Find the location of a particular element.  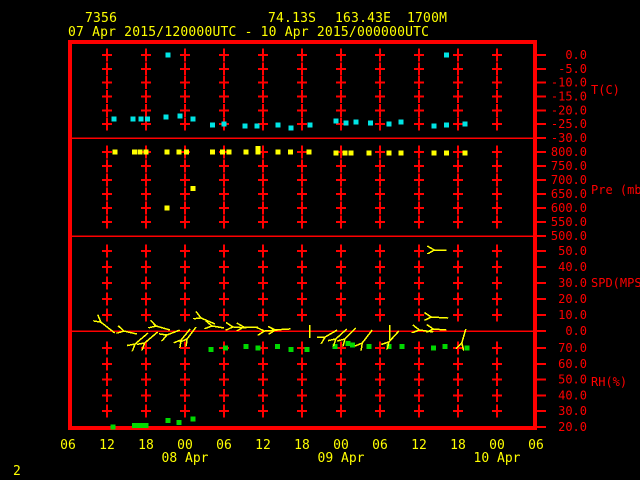

svg-text: 70.0 is located at coordinates (572, 348).